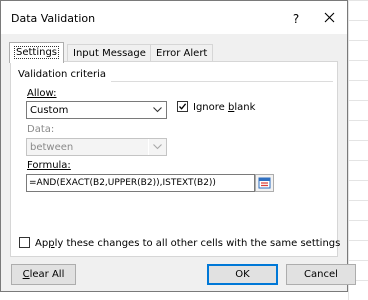 This screenshot has height=300, width=368. I want to click on tab-input-message: Input Message, so click(109, 53).